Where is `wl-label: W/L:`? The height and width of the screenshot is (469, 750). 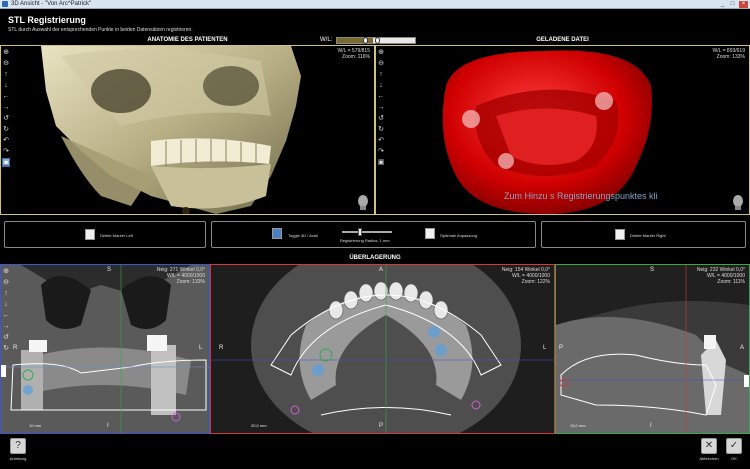 wl-label: W/L: is located at coordinates (326, 40).